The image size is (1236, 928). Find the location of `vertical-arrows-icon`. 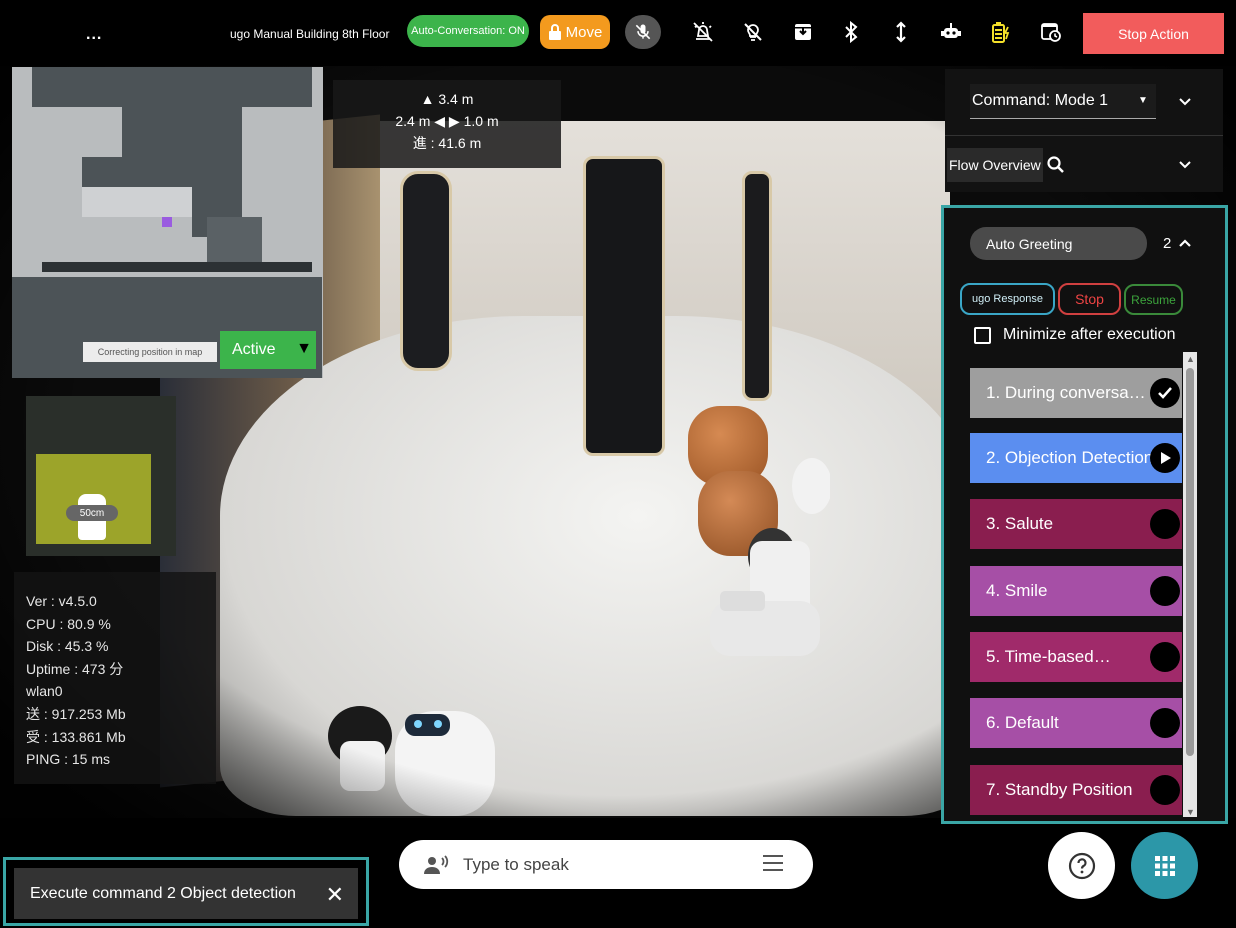

vertical-arrows-icon is located at coordinates (901, 32).